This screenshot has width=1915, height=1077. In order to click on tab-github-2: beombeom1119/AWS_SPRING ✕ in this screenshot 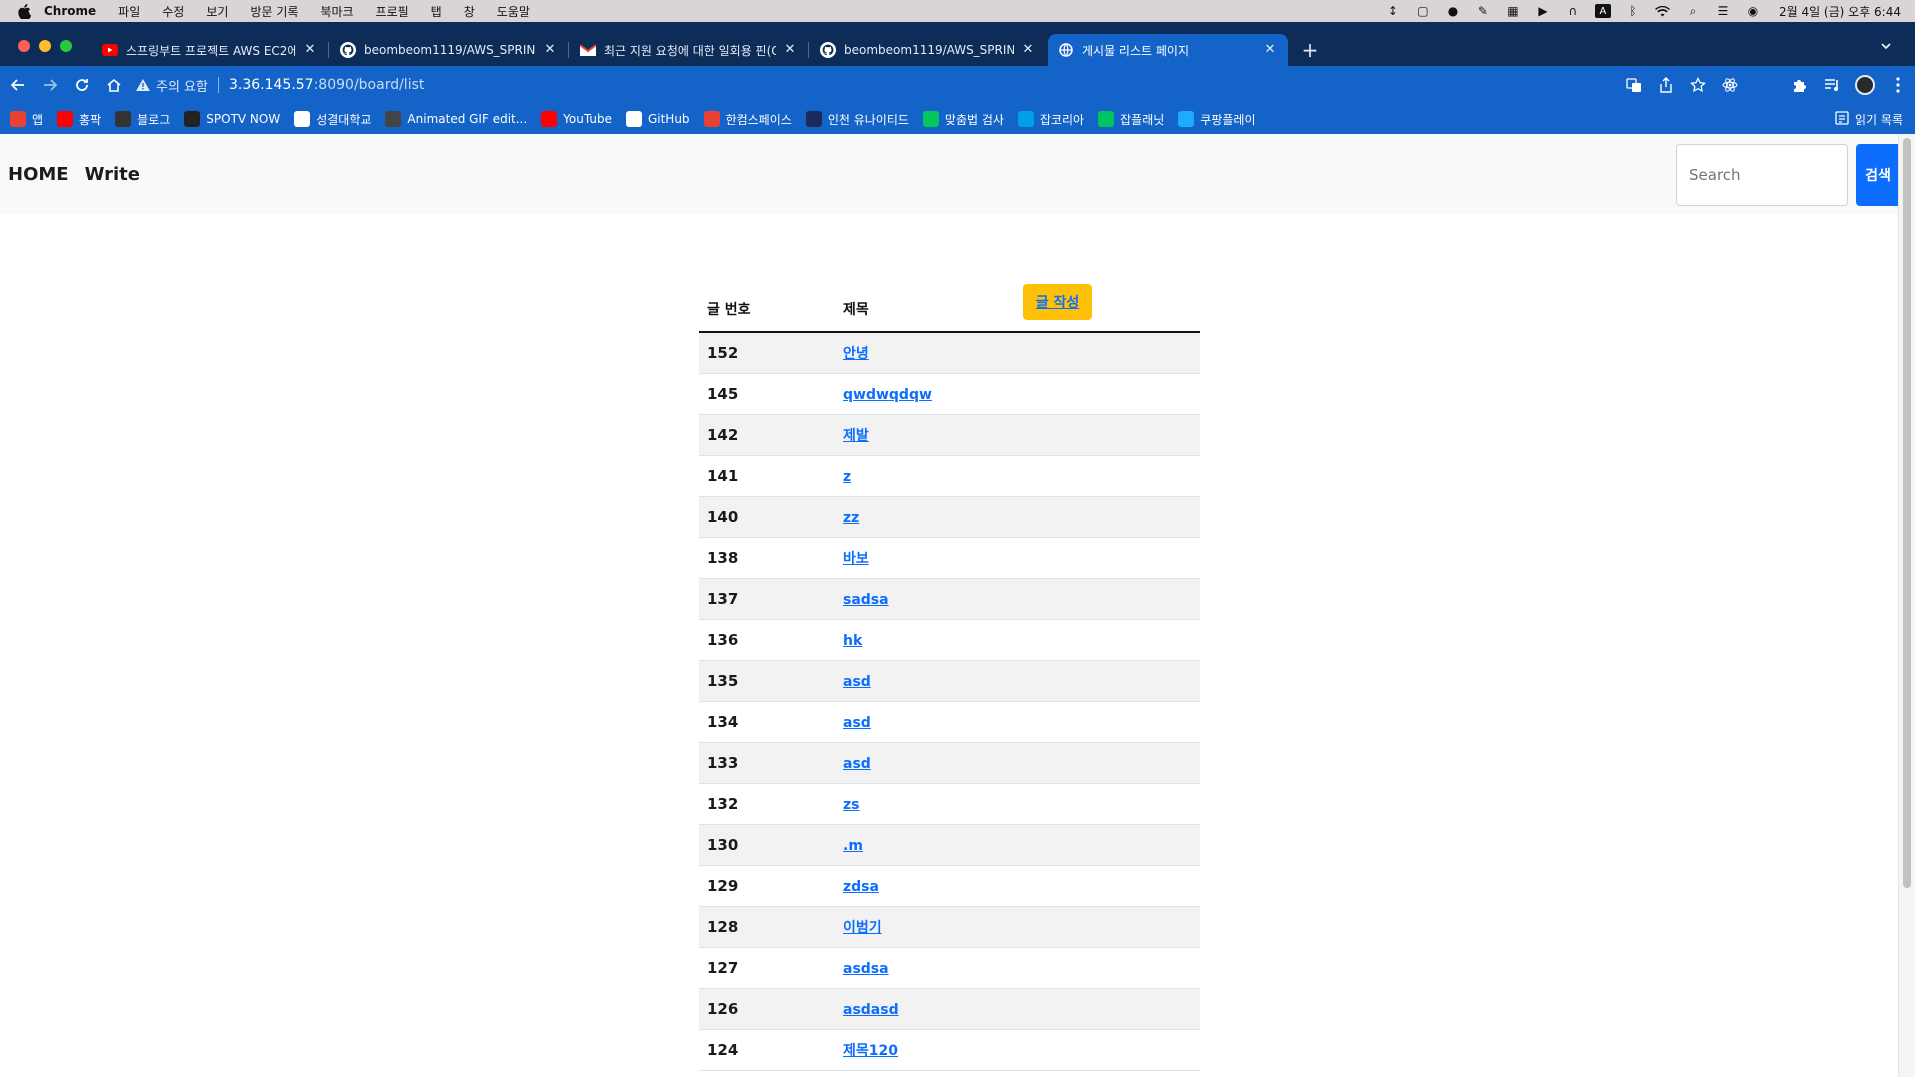, I will do `click(928, 50)`.